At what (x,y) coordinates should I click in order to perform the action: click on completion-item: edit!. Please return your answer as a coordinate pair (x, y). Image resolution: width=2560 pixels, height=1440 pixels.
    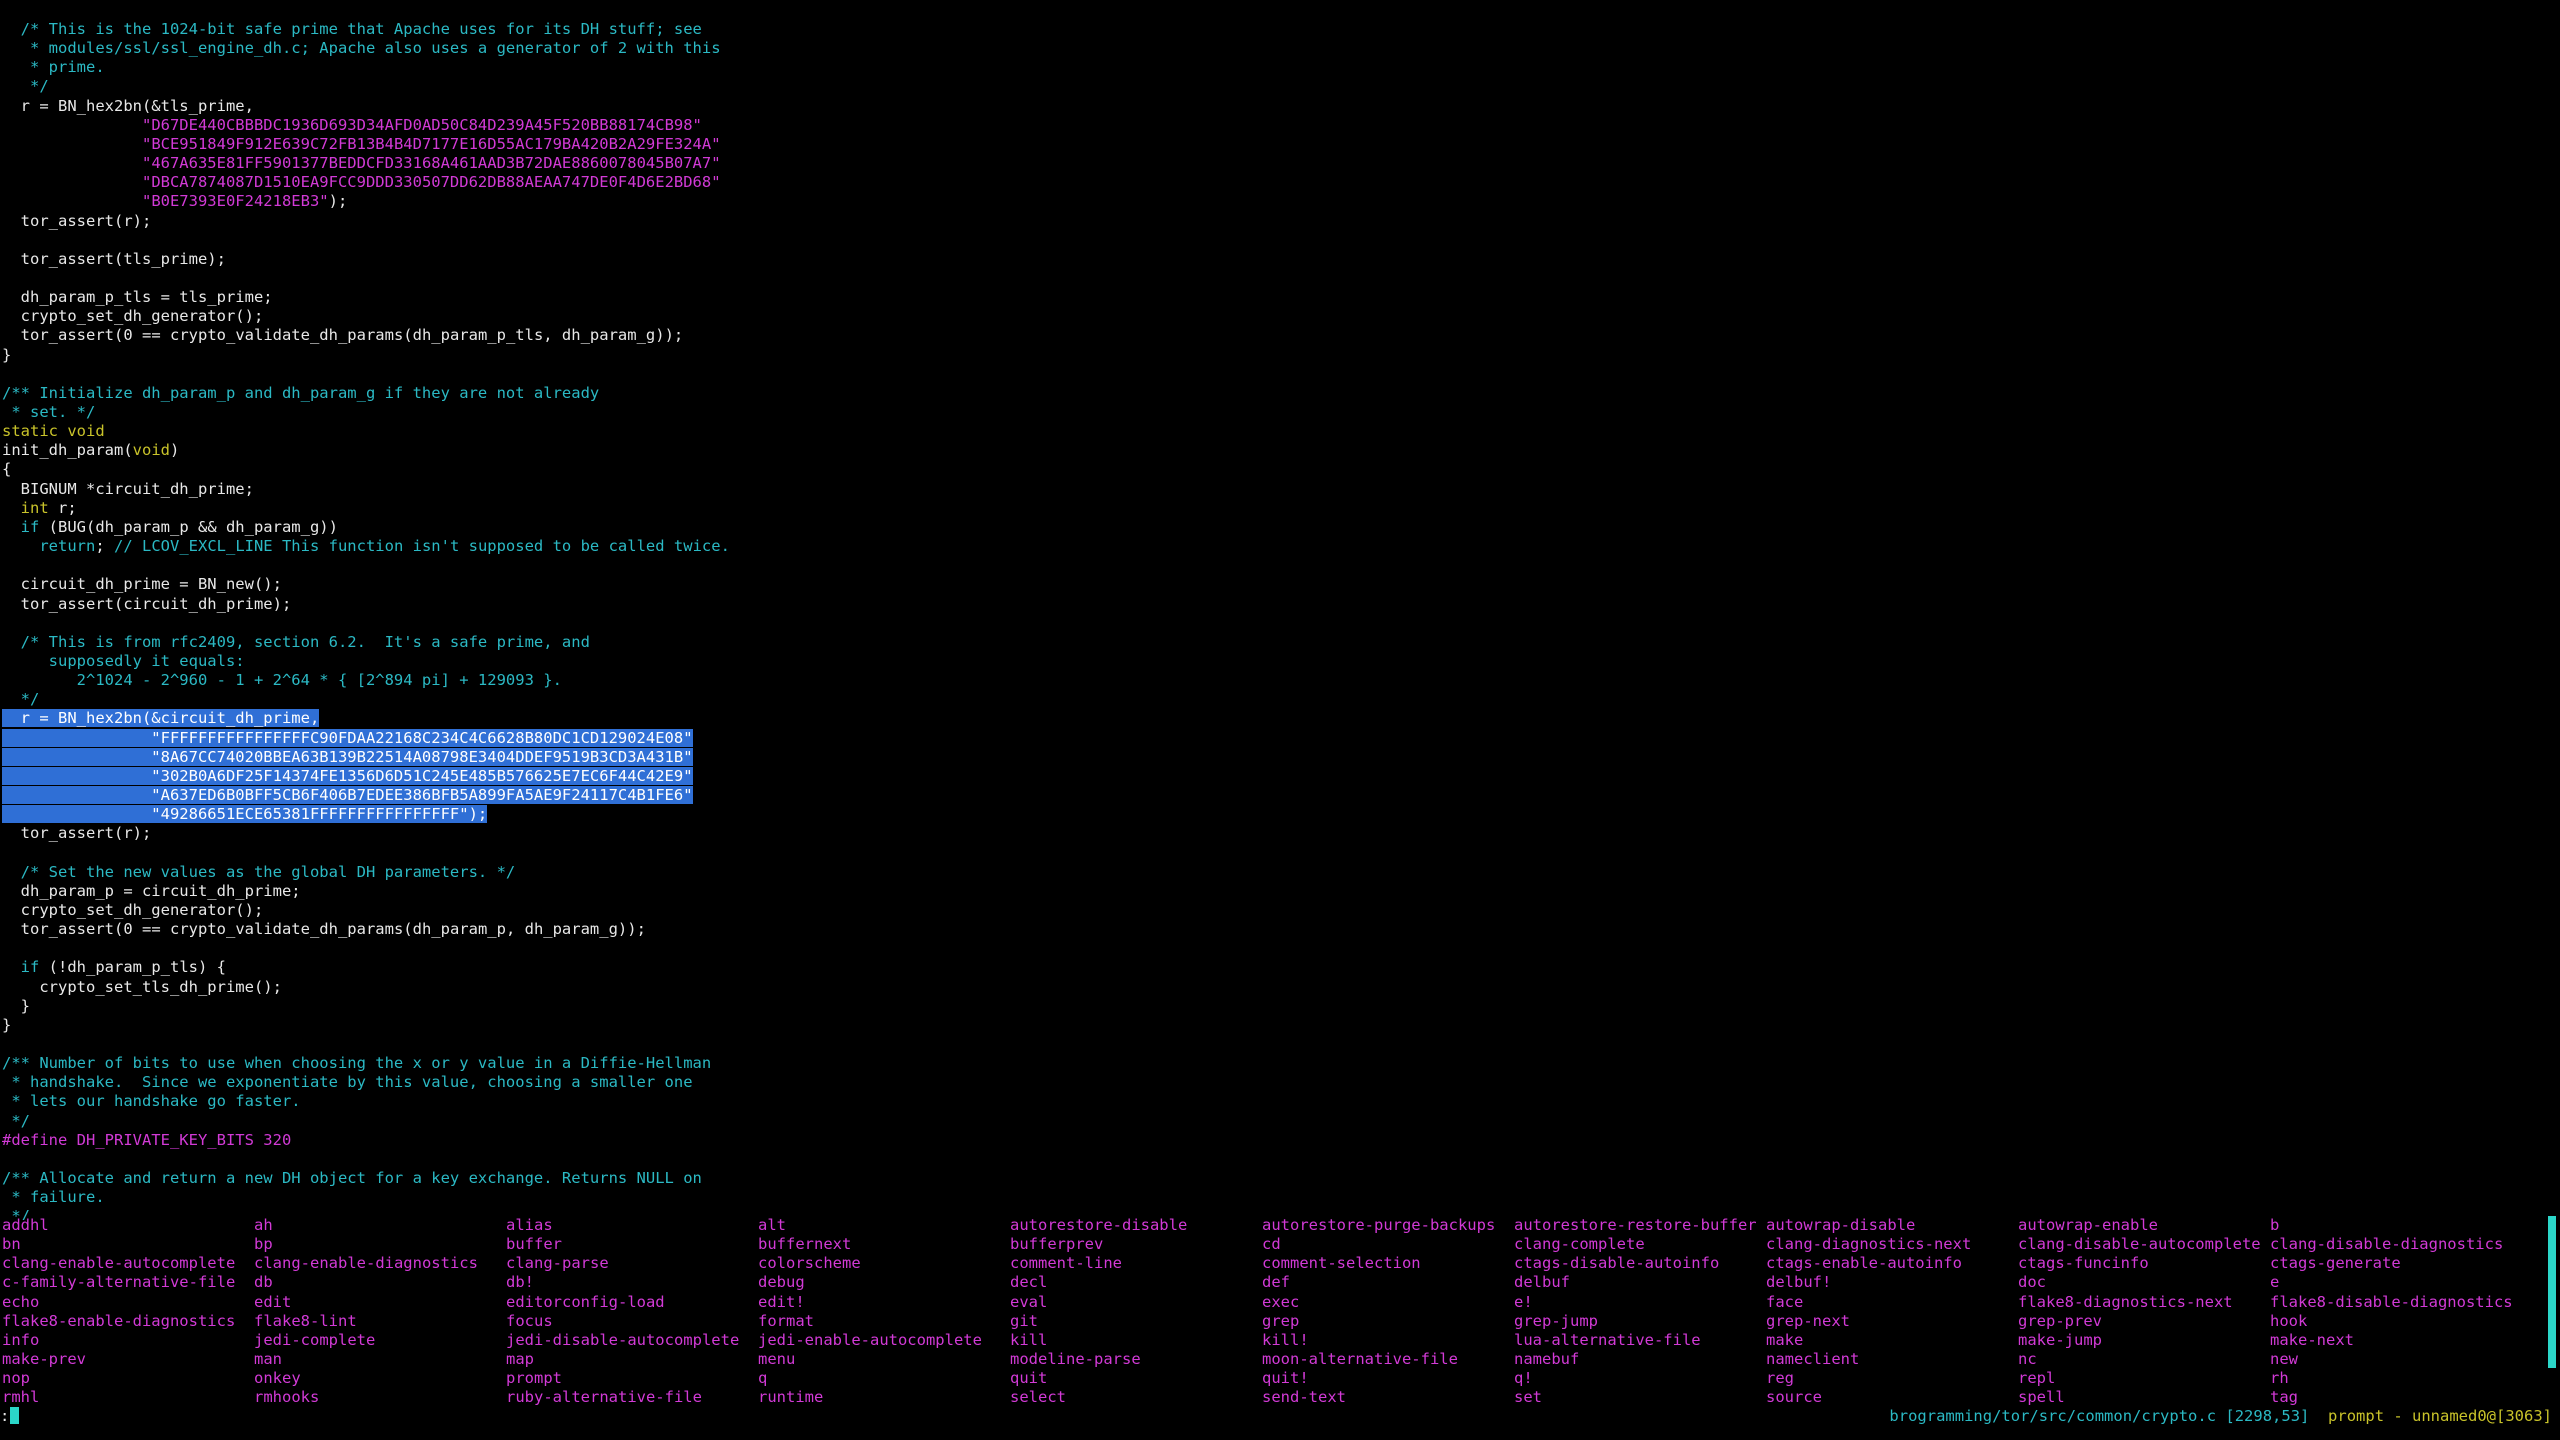
    Looking at the image, I should click on (781, 1302).